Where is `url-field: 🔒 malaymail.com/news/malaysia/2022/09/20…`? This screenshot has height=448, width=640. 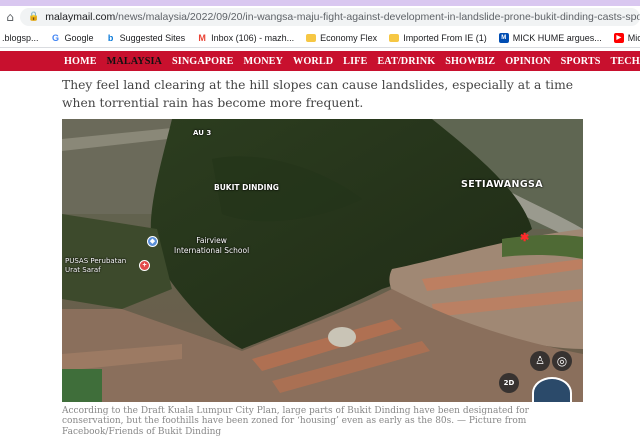
url-field: 🔒 malaymail.com/news/malaysia/2022/09/20… is located at coordinates (330, 17).